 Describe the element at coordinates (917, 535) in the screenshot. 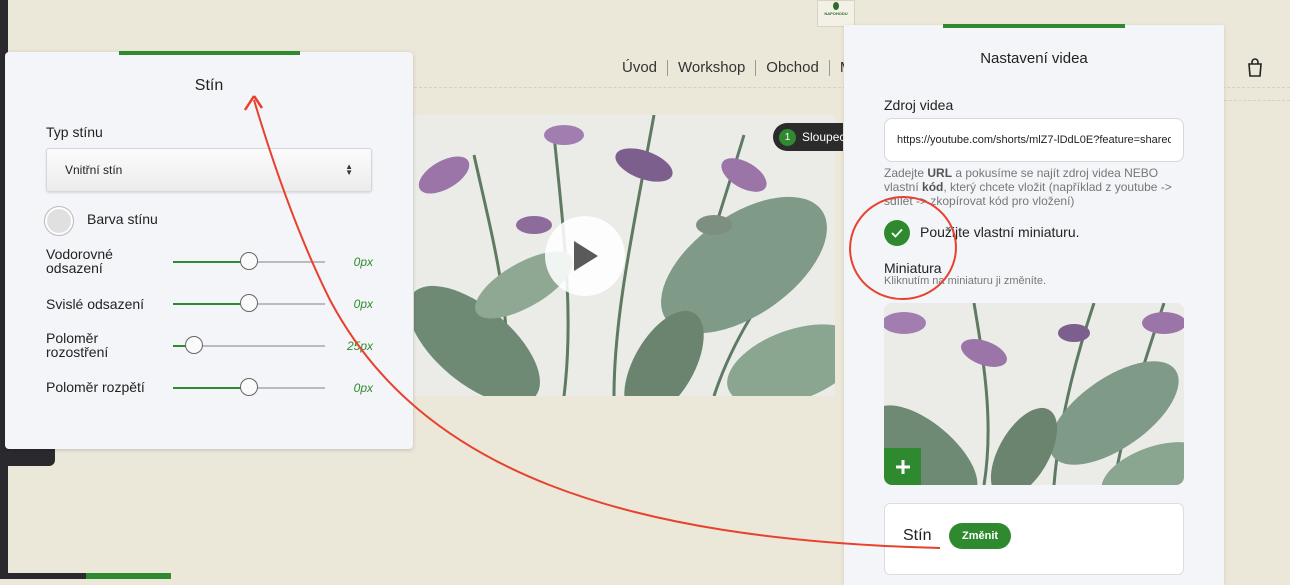

I see `shadow-card-label: Stín` at that location.